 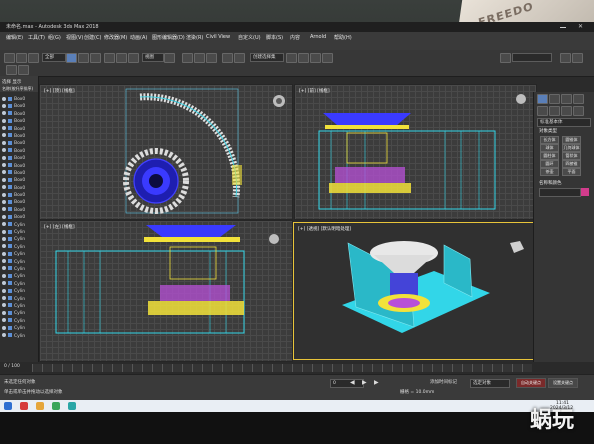 I want to click on play-icon: ▶, so click(x=364, y=382).